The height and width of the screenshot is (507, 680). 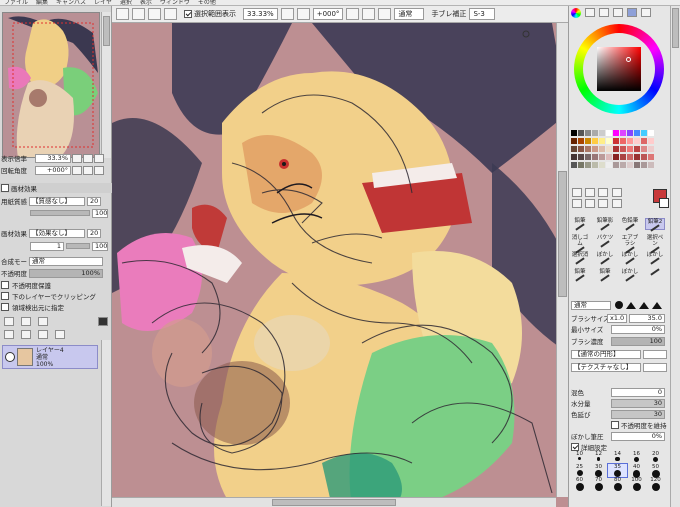 I want to click on tool-button: 選択消, so click(x=580, y=258).